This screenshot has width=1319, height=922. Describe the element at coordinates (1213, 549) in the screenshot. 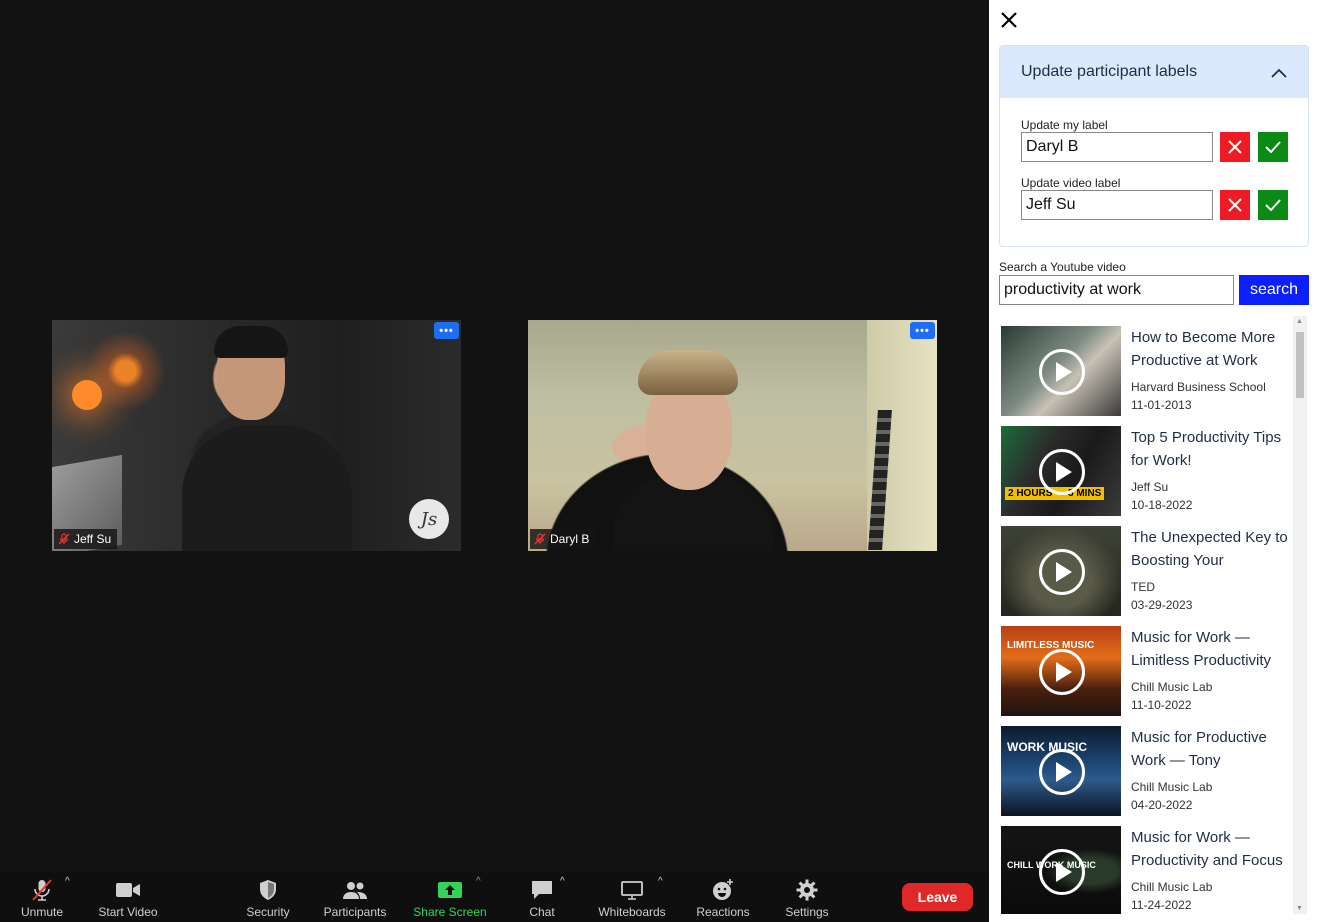

I see `video-title: The Unexpected Key to Boosting Your` at that location.